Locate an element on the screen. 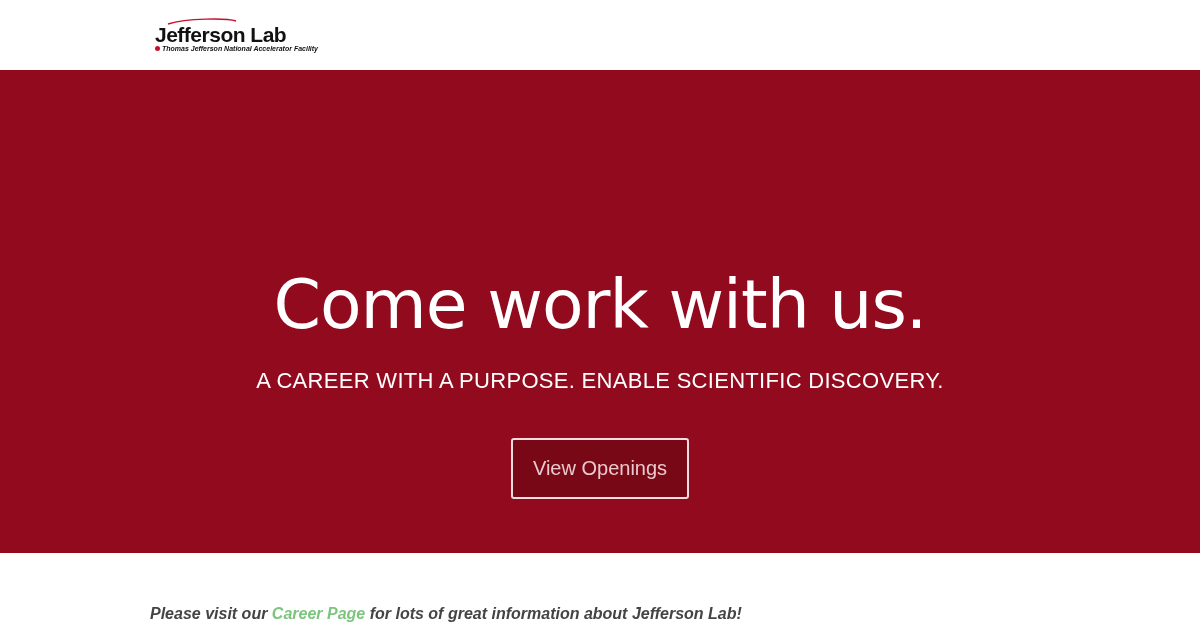  logo-dot-icon is located at coordinates (157, 48).